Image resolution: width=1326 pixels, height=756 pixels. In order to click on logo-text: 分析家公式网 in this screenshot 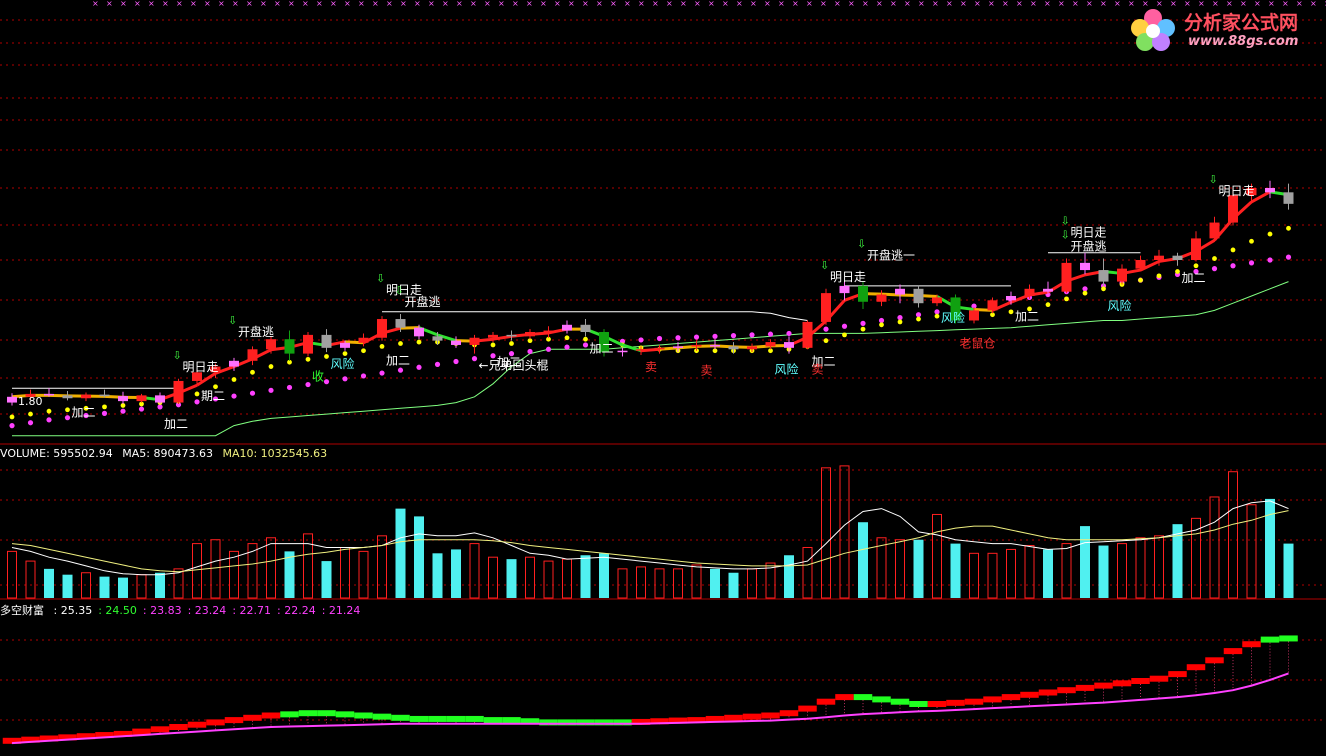, I will do `click(1241, 21)`.